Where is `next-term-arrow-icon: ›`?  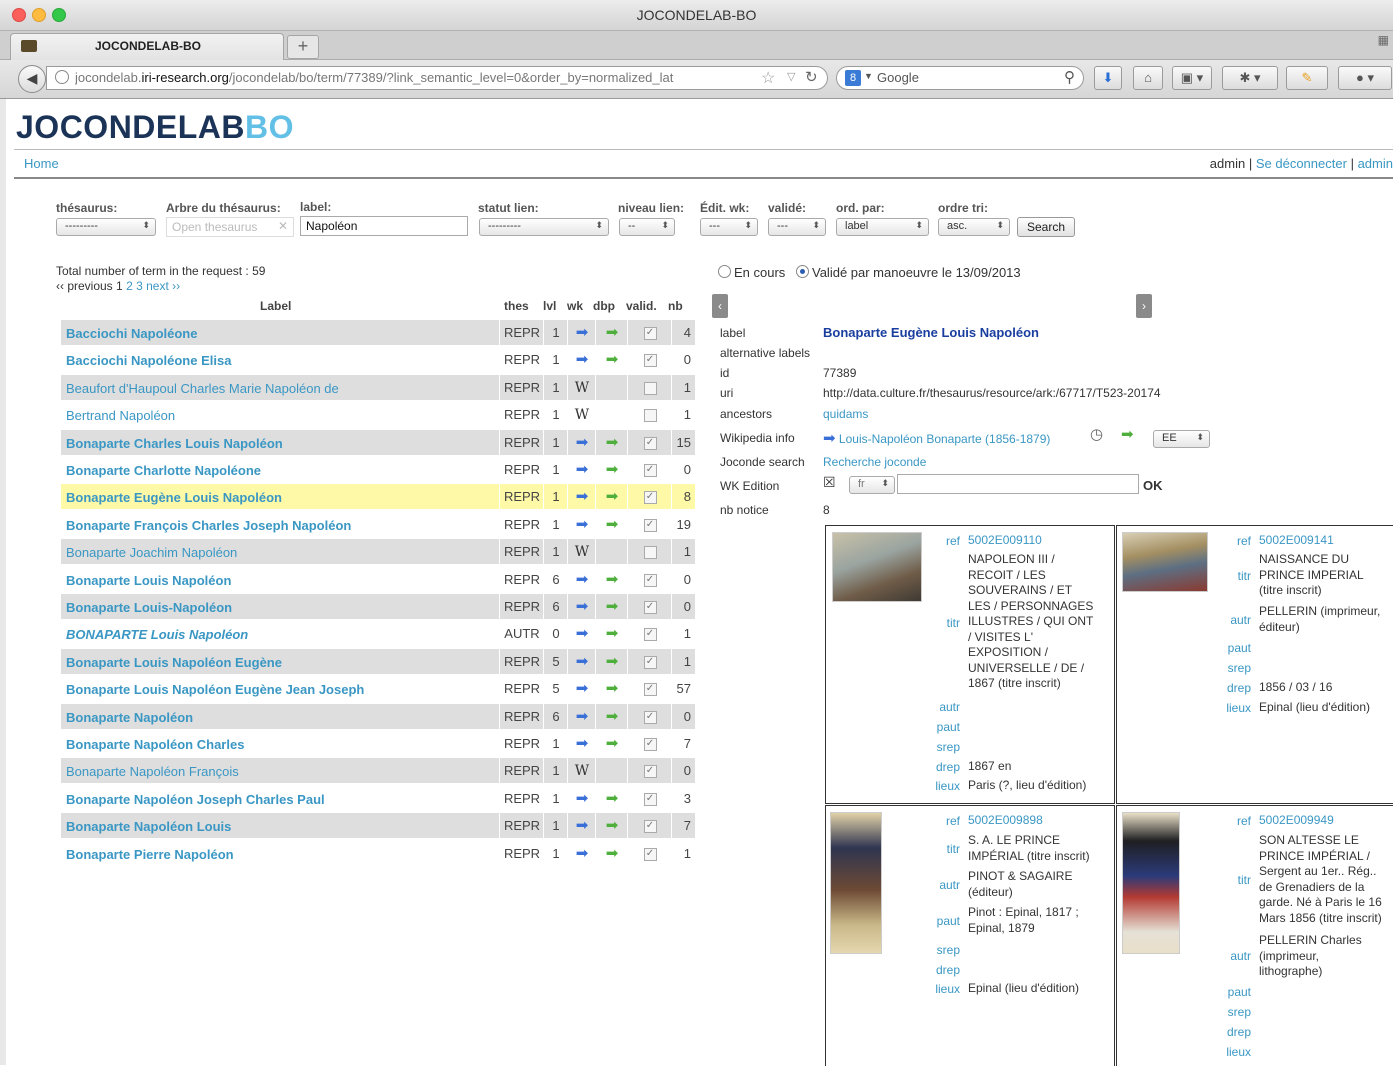
next-term-arrow-icon: › is located at coordinates (1144, 306).